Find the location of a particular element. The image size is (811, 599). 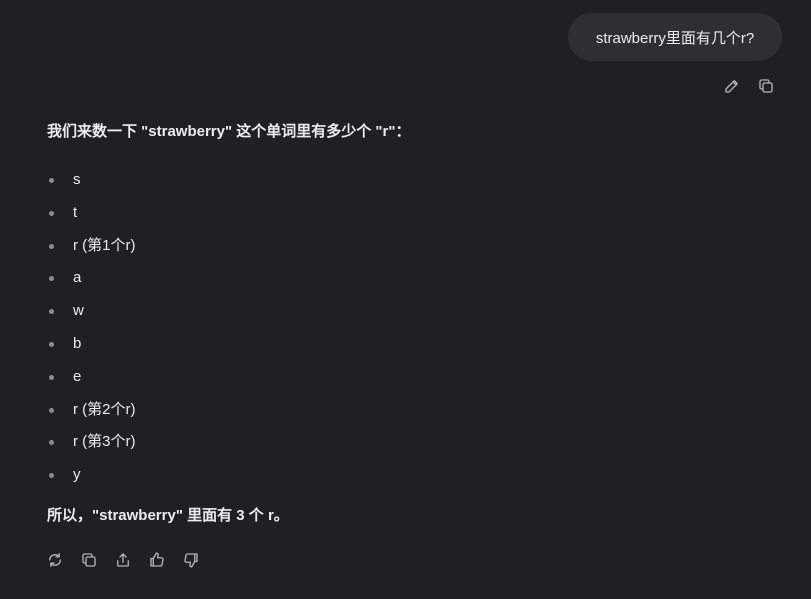

conclusion-prefix: 所以，"strawberry" 里面有 is located at coordinates (142, 515).